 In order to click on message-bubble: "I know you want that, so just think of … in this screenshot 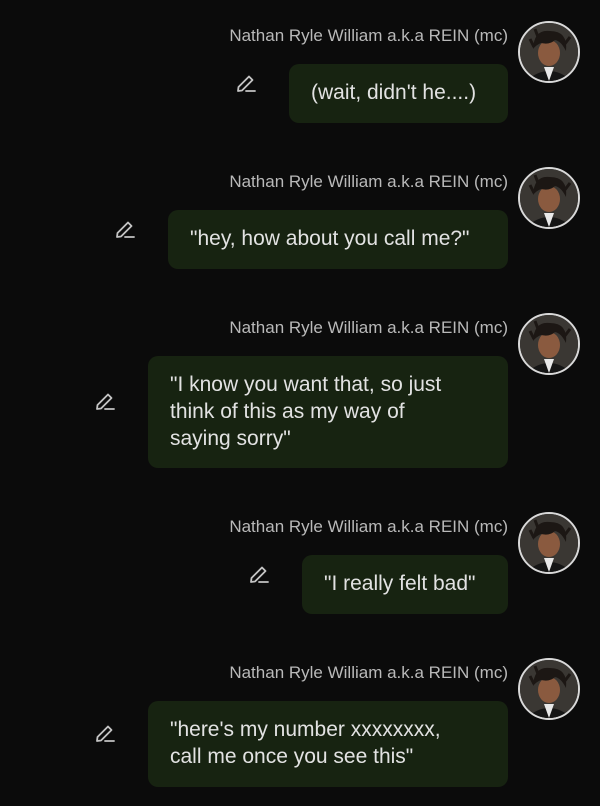, I will do `click(328, 412)`.